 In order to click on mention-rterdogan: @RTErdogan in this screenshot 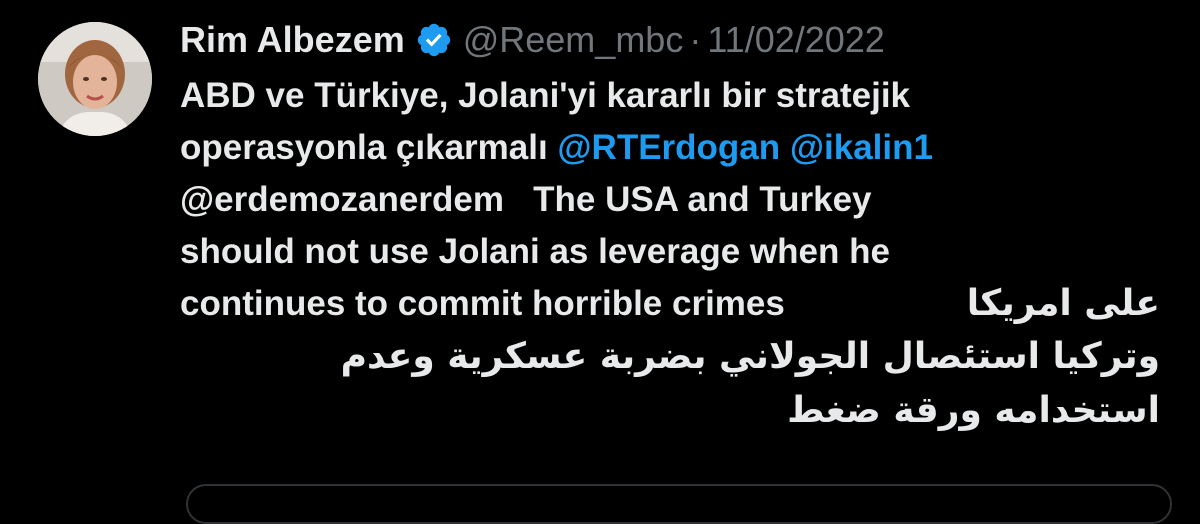, I will do `click(668, 147)`.